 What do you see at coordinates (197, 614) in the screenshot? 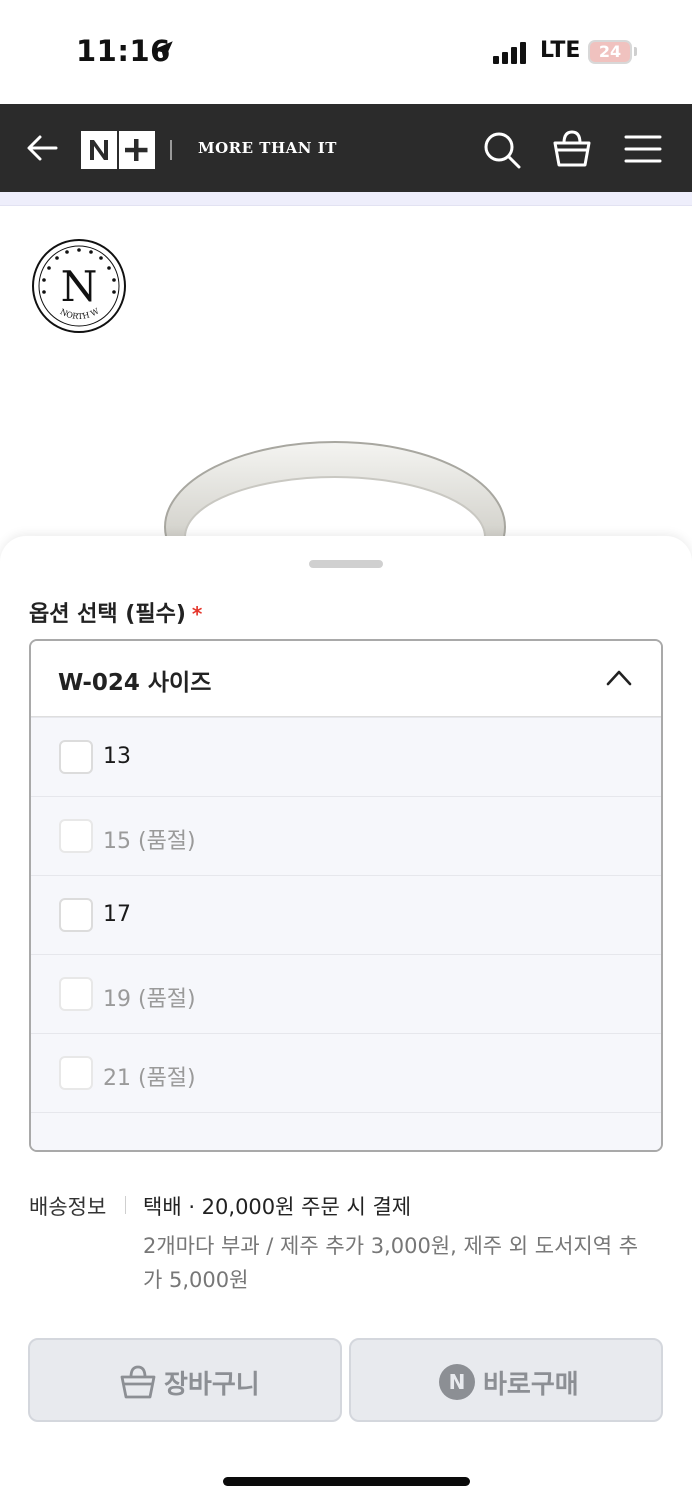
I see `required-mark: *` at bounding box center [197, 614].